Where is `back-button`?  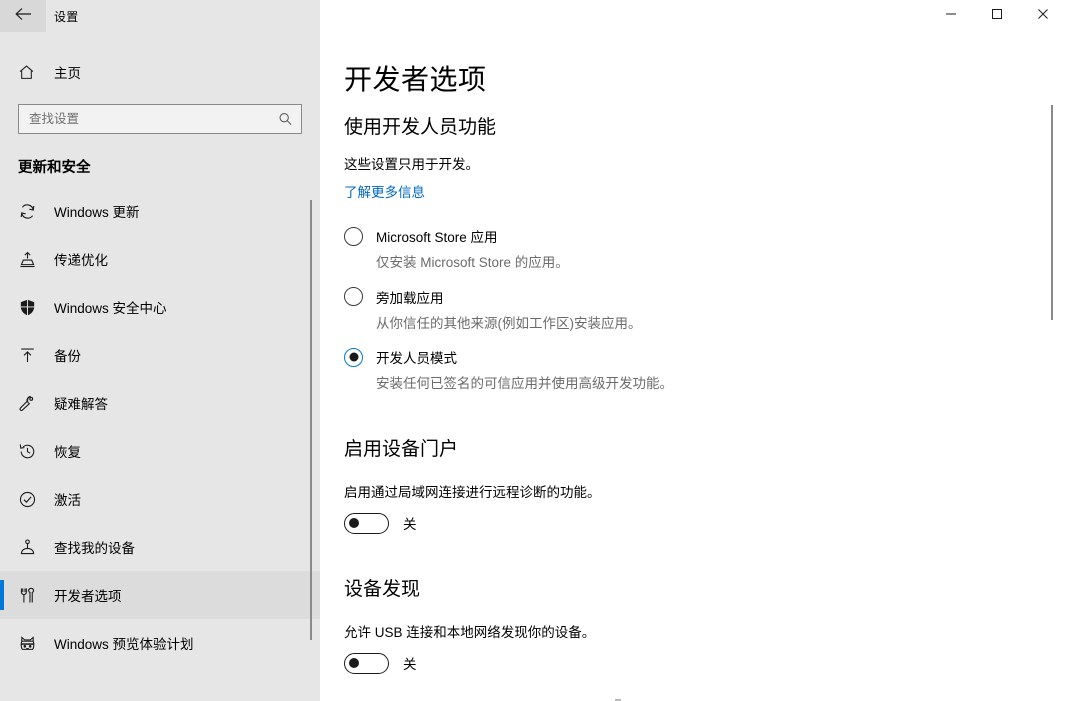
back-button is located at coordinates (23, 16).